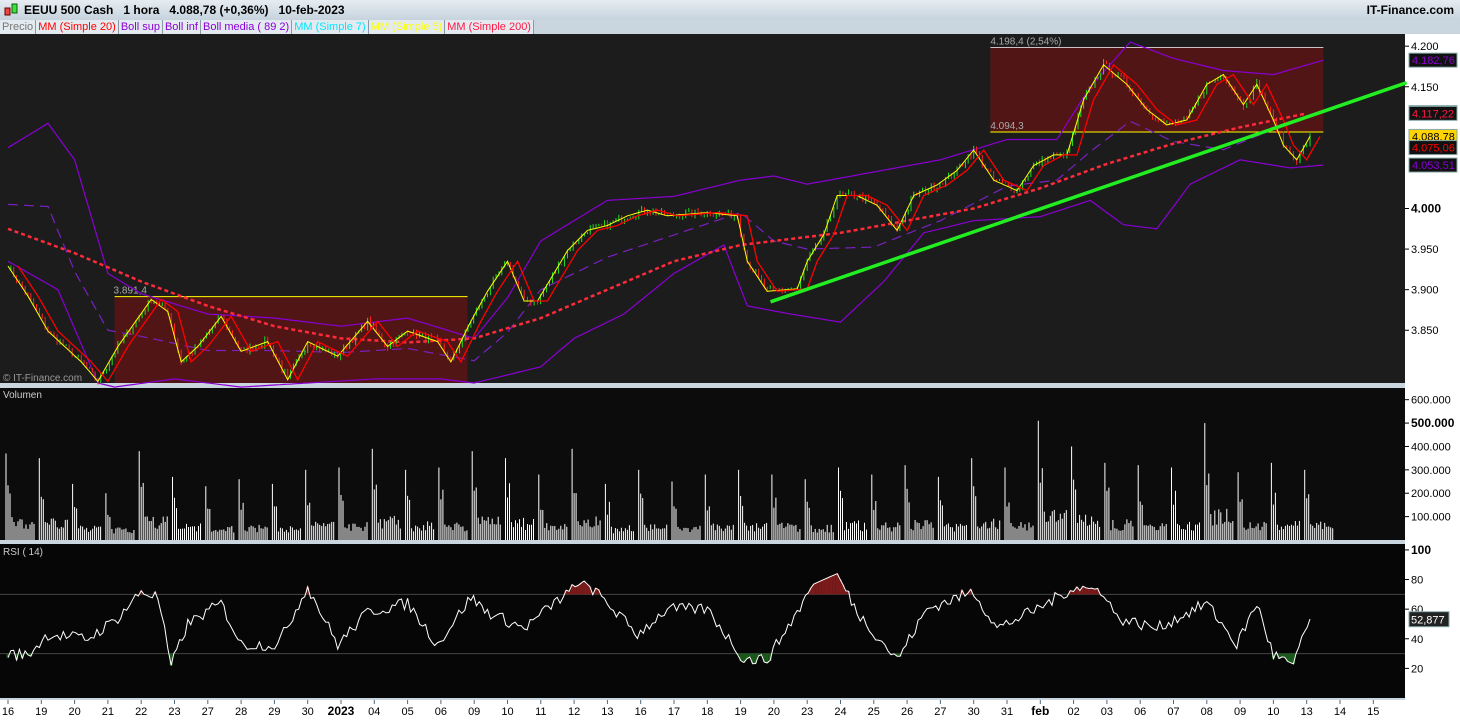  Describe the element at coordinates (1425, 47) in the screenshot. I see `price-axis-label: 4.200` at that location.